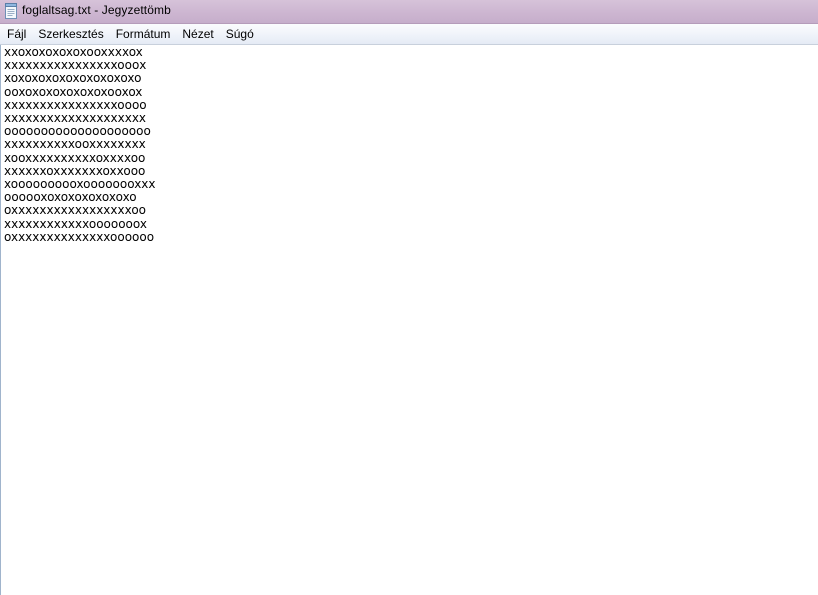  What do you see at coordinates (16, 34) in the screenshot?
I see `menu-file: Fájl` at bounding box center [16, 34].